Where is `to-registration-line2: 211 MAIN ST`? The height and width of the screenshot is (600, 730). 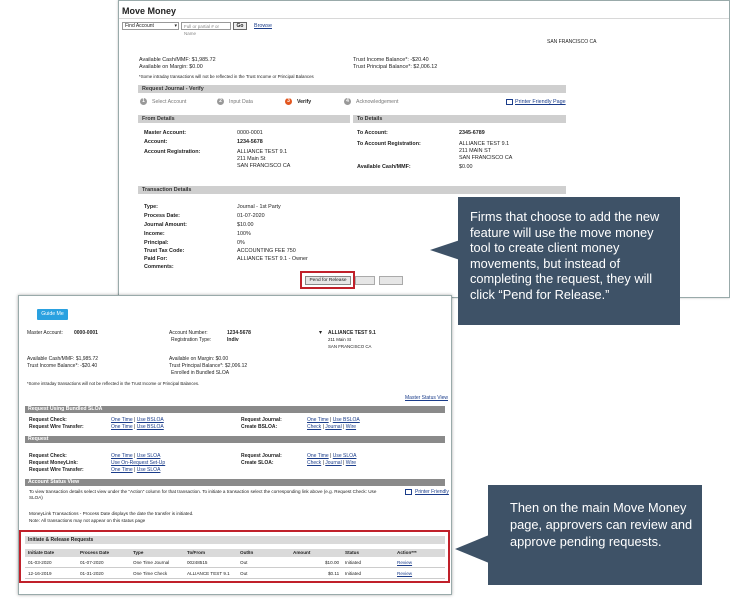 to-registration-line2: 211 MAIN ST is located at coordinates (475, 151).